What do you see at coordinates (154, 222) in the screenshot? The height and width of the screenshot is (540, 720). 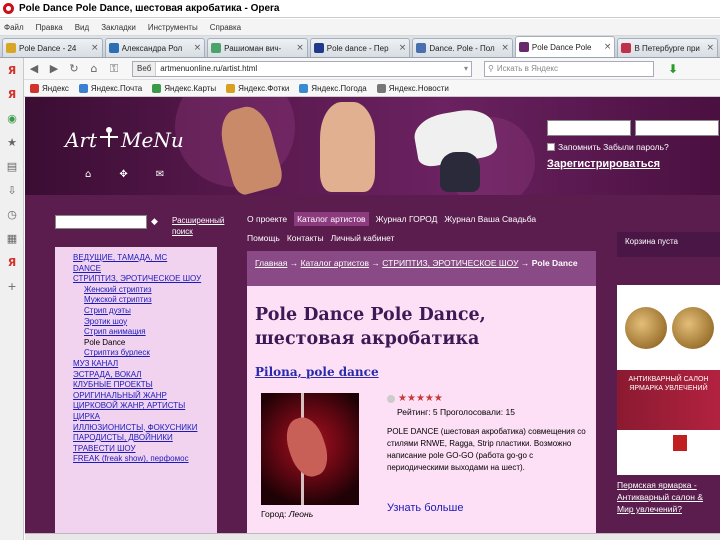 I see `search-go-icon: ◆` at bounding box center [154, 222].